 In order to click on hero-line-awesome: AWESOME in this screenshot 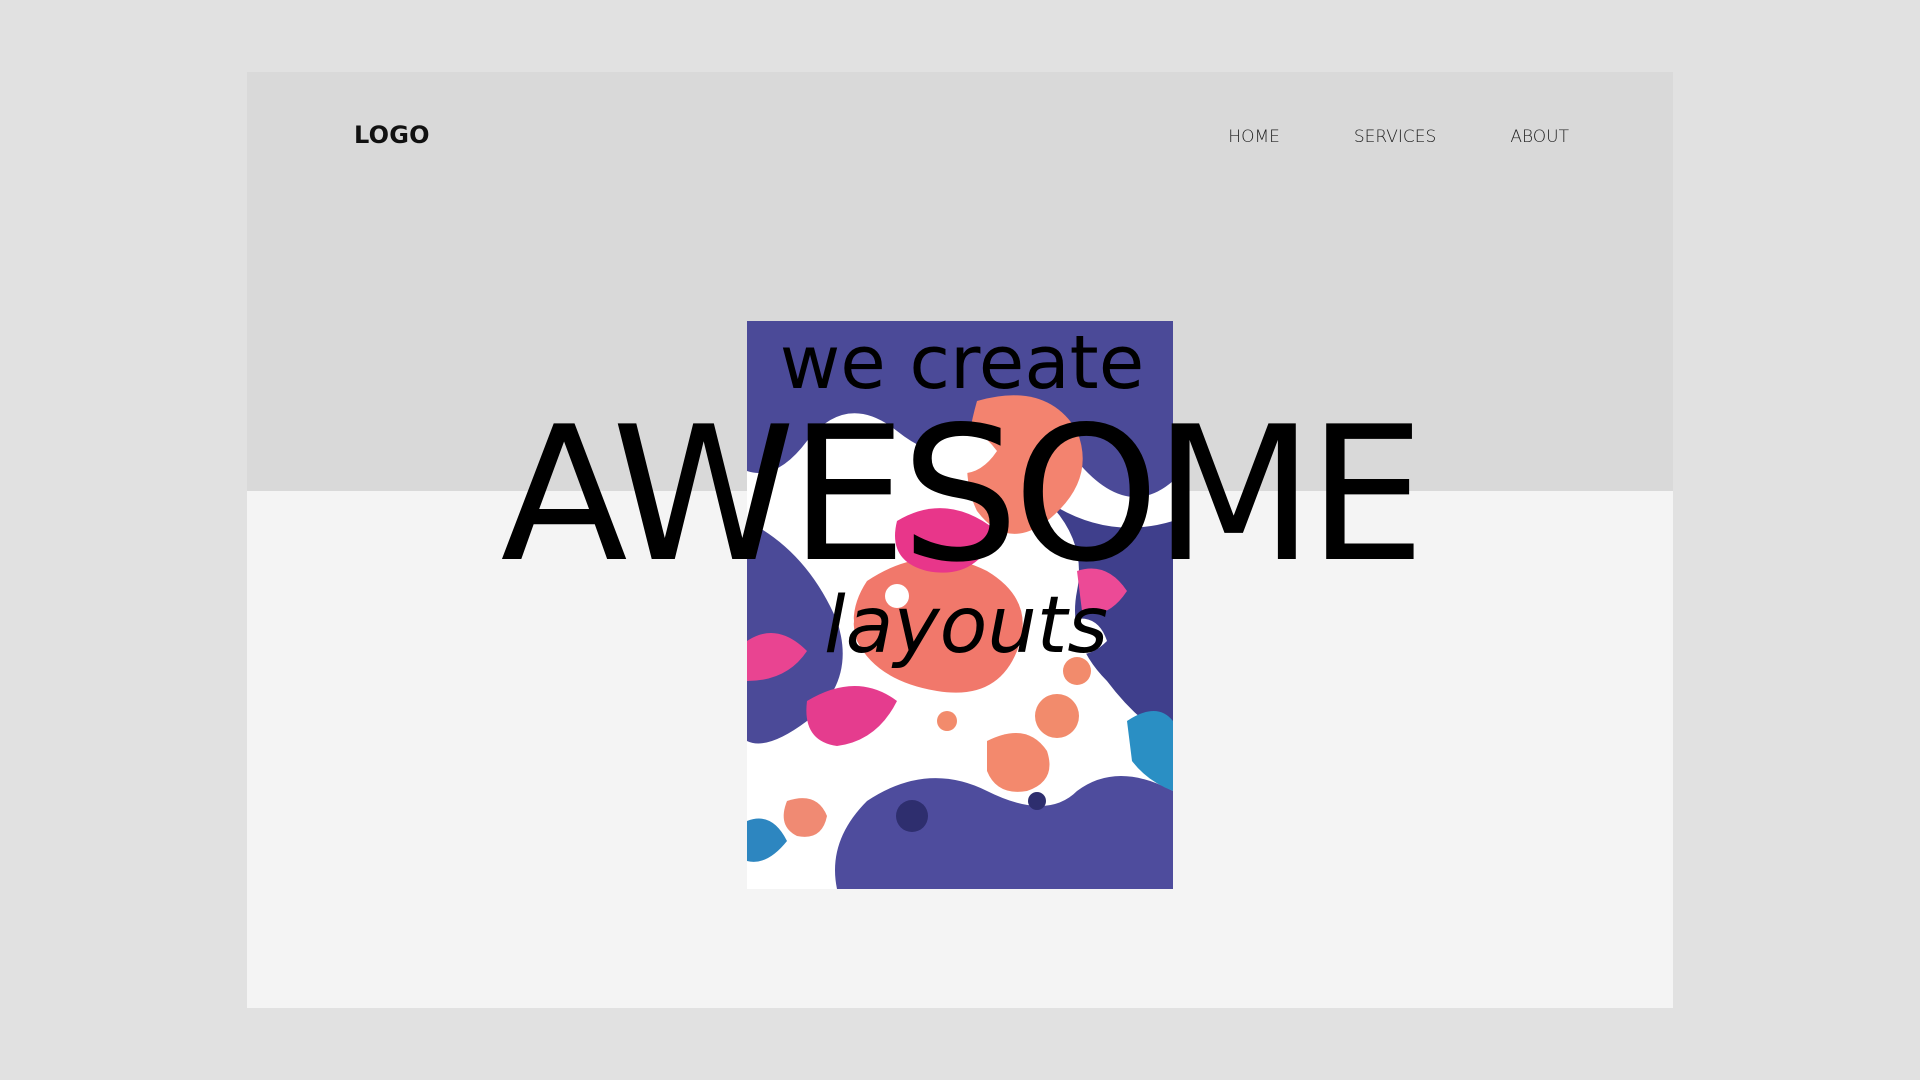, I will do `click(963, 494)`.